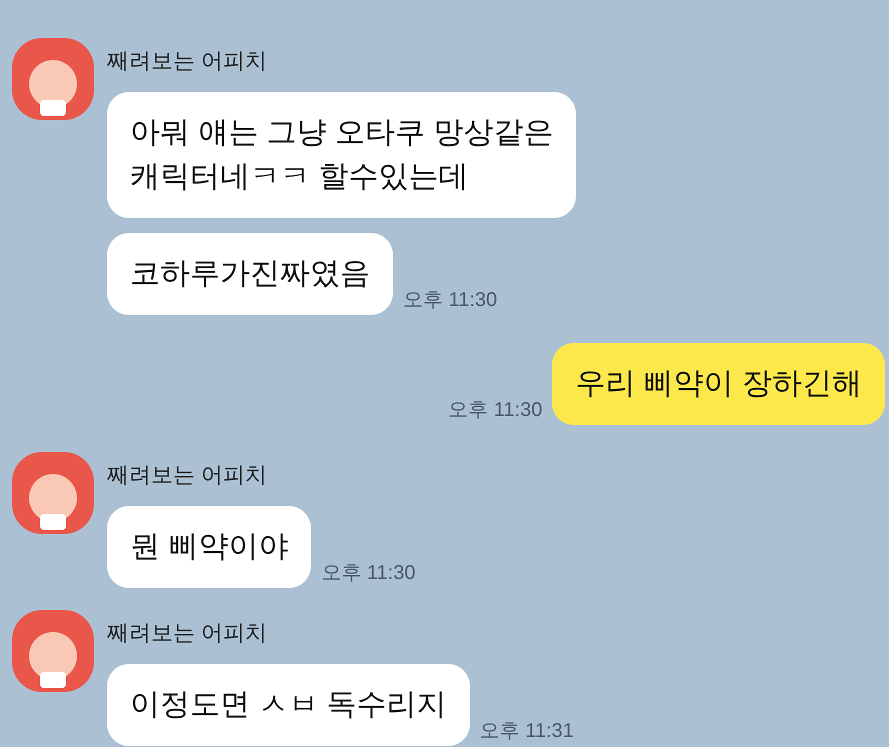  Describe the element at coordinates (527, 731) in the screenshot. I see `message-time: 오후 11:31` at that location.